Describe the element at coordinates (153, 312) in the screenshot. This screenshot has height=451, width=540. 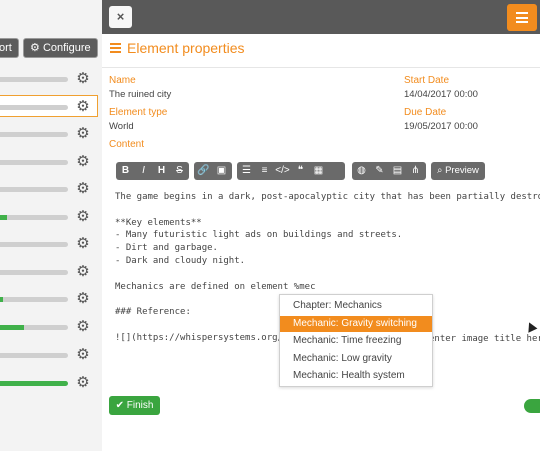
I see `editor-line: ### Reference:` at that location.